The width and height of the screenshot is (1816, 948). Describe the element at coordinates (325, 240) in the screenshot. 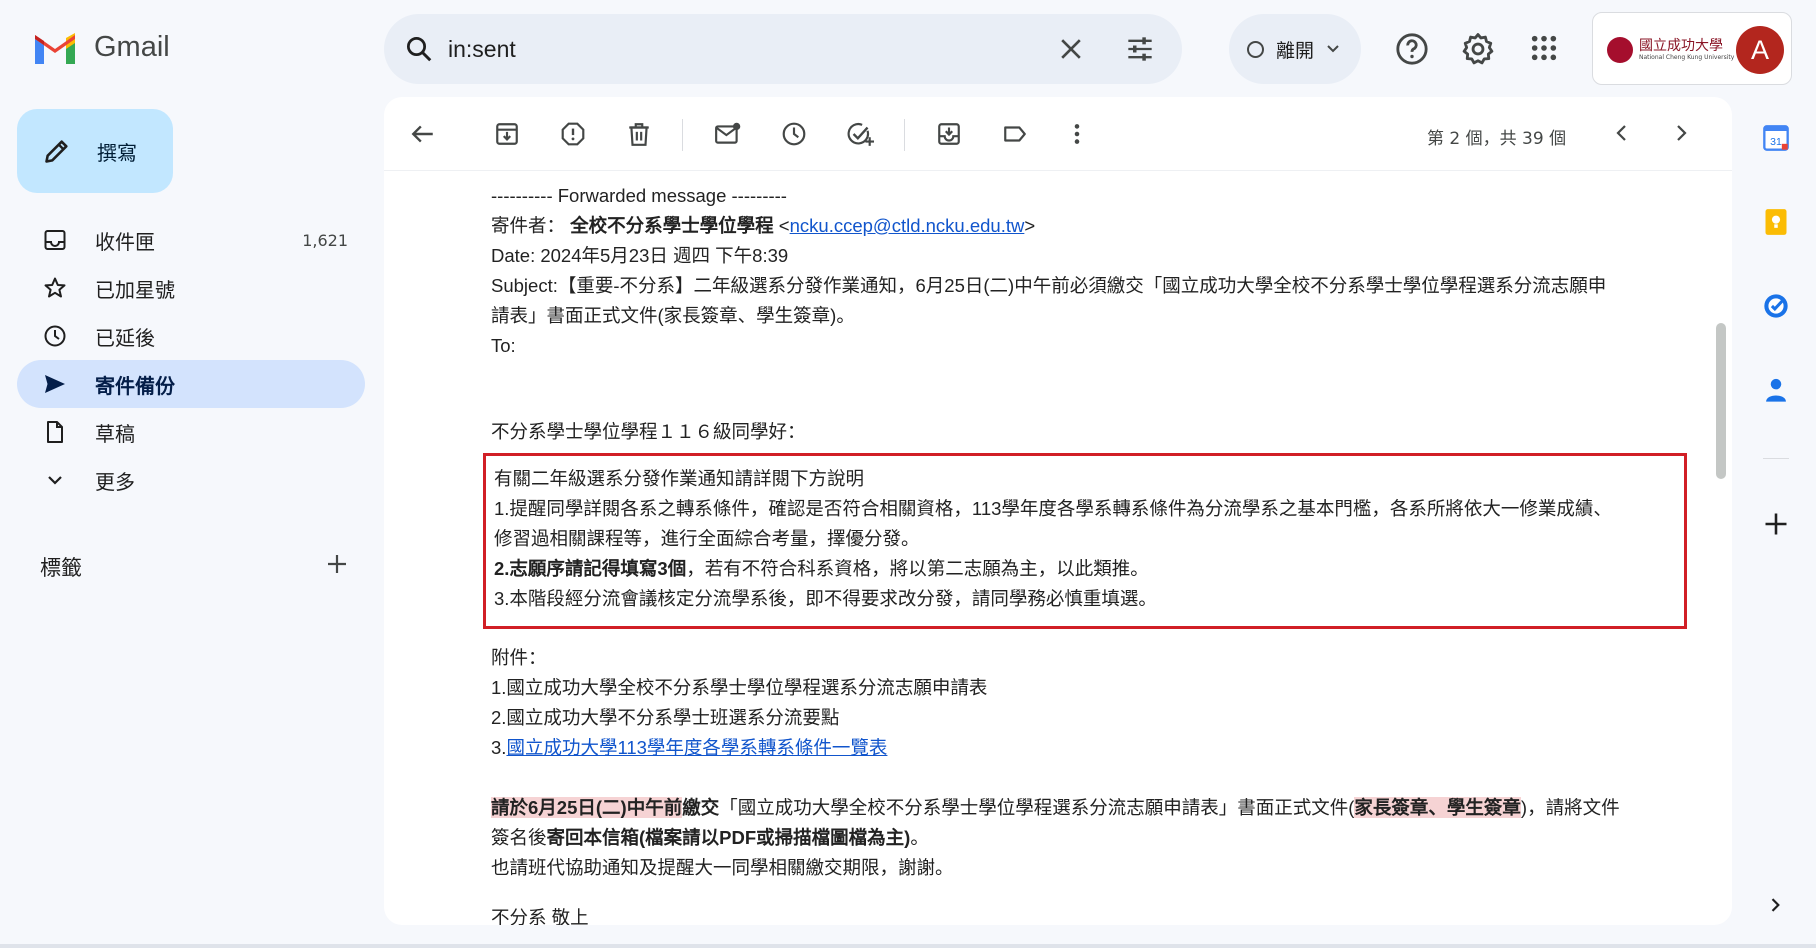

I see `inbox-count: 1,621` at that location.